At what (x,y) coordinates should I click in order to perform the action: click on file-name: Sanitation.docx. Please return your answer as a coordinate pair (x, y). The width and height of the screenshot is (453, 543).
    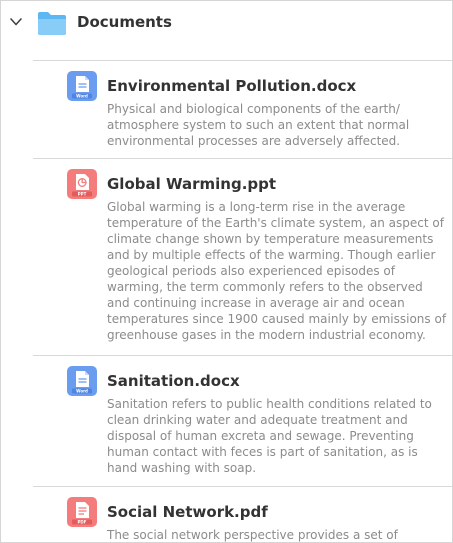
    Looking at the image, I should click on (173, 381).